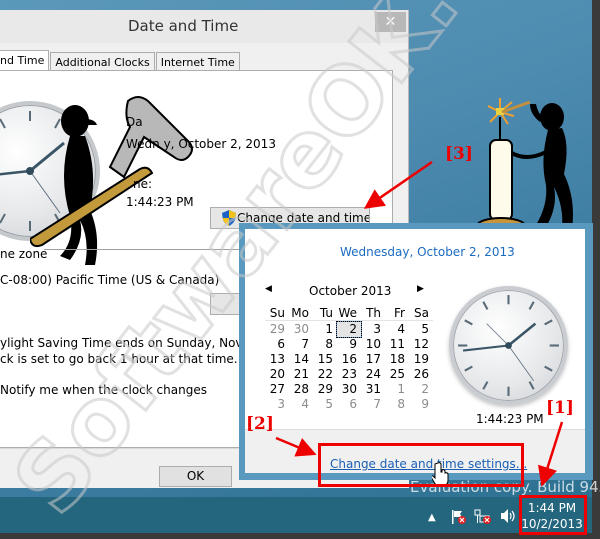 This screenshot has height=539, width=600. Describe the element at coordinates (103, 390) in the screenshot. I see `notify-checkbox-label: Notify me when the clock changes` at that location.